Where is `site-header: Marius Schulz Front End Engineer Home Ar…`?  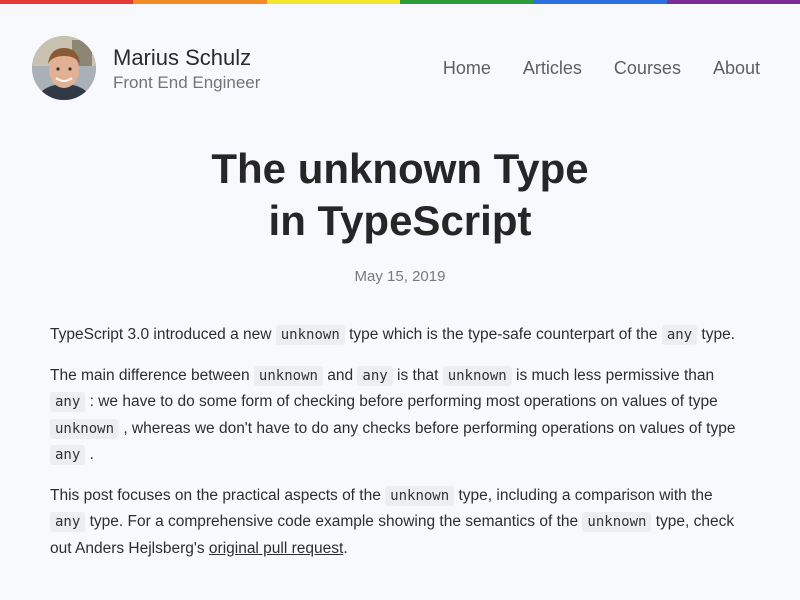
site-header: Marius Schulz Front End Engineer Home Ar… is located at coordinates (400, 68).